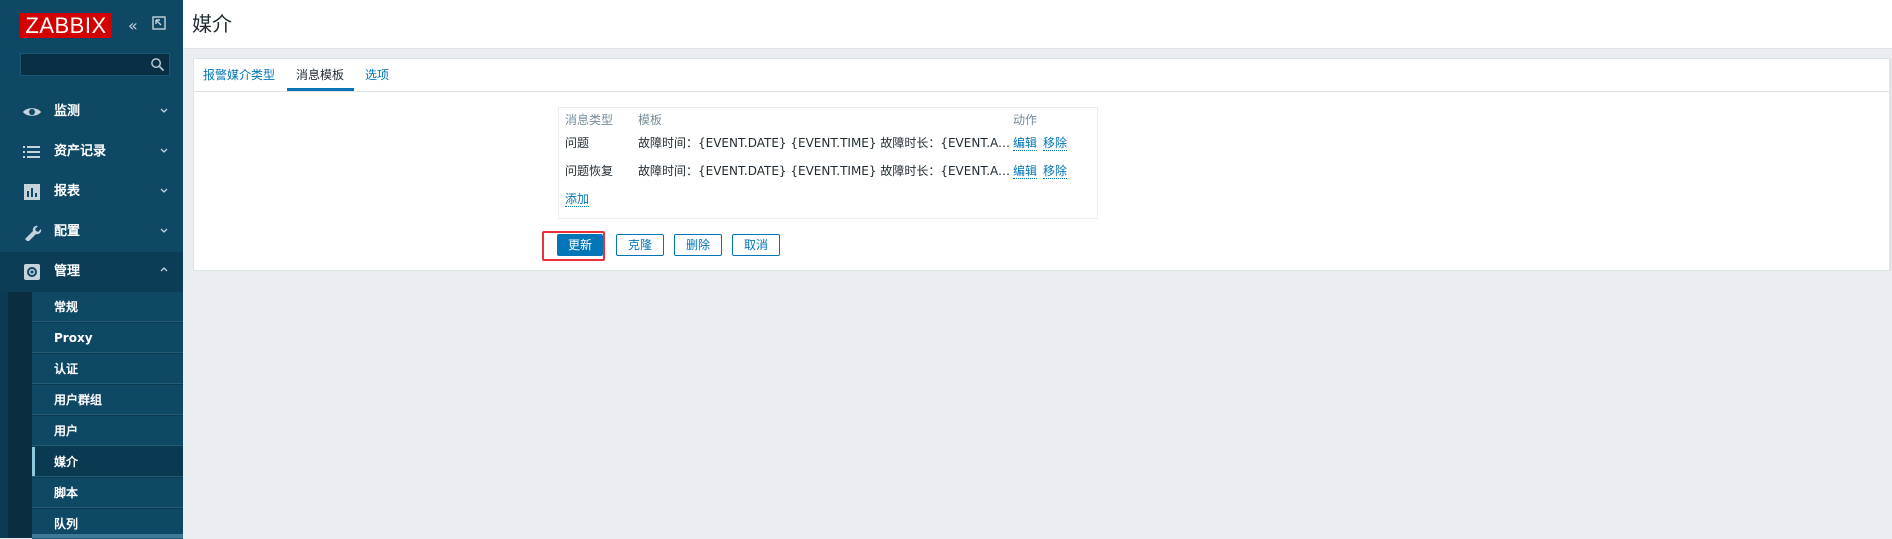 The height and width of the screenshot is (539, 1892). Describe the element at coordinates (159, 26) in the screenshot. I see `kiosk-mode-icon` at that location.